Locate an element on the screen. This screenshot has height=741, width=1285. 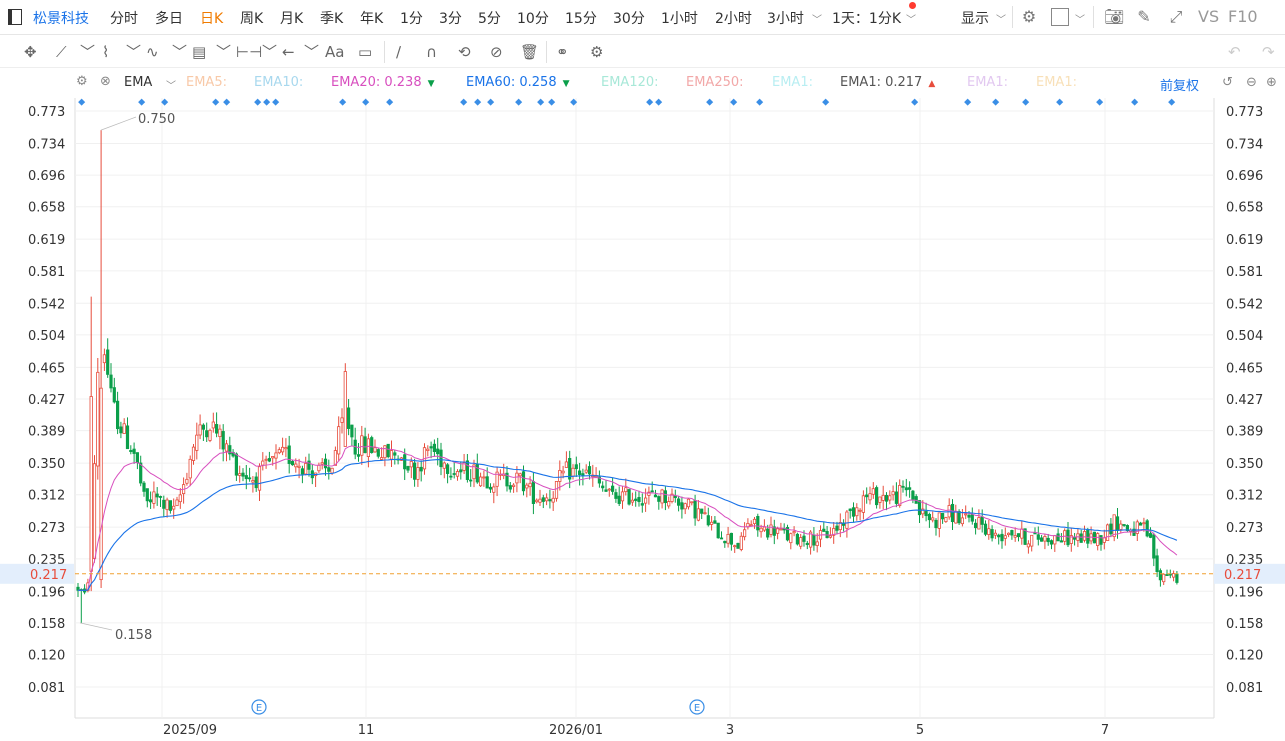
y-tick-label-left: 0.120 is located at coordinates (46, 656).